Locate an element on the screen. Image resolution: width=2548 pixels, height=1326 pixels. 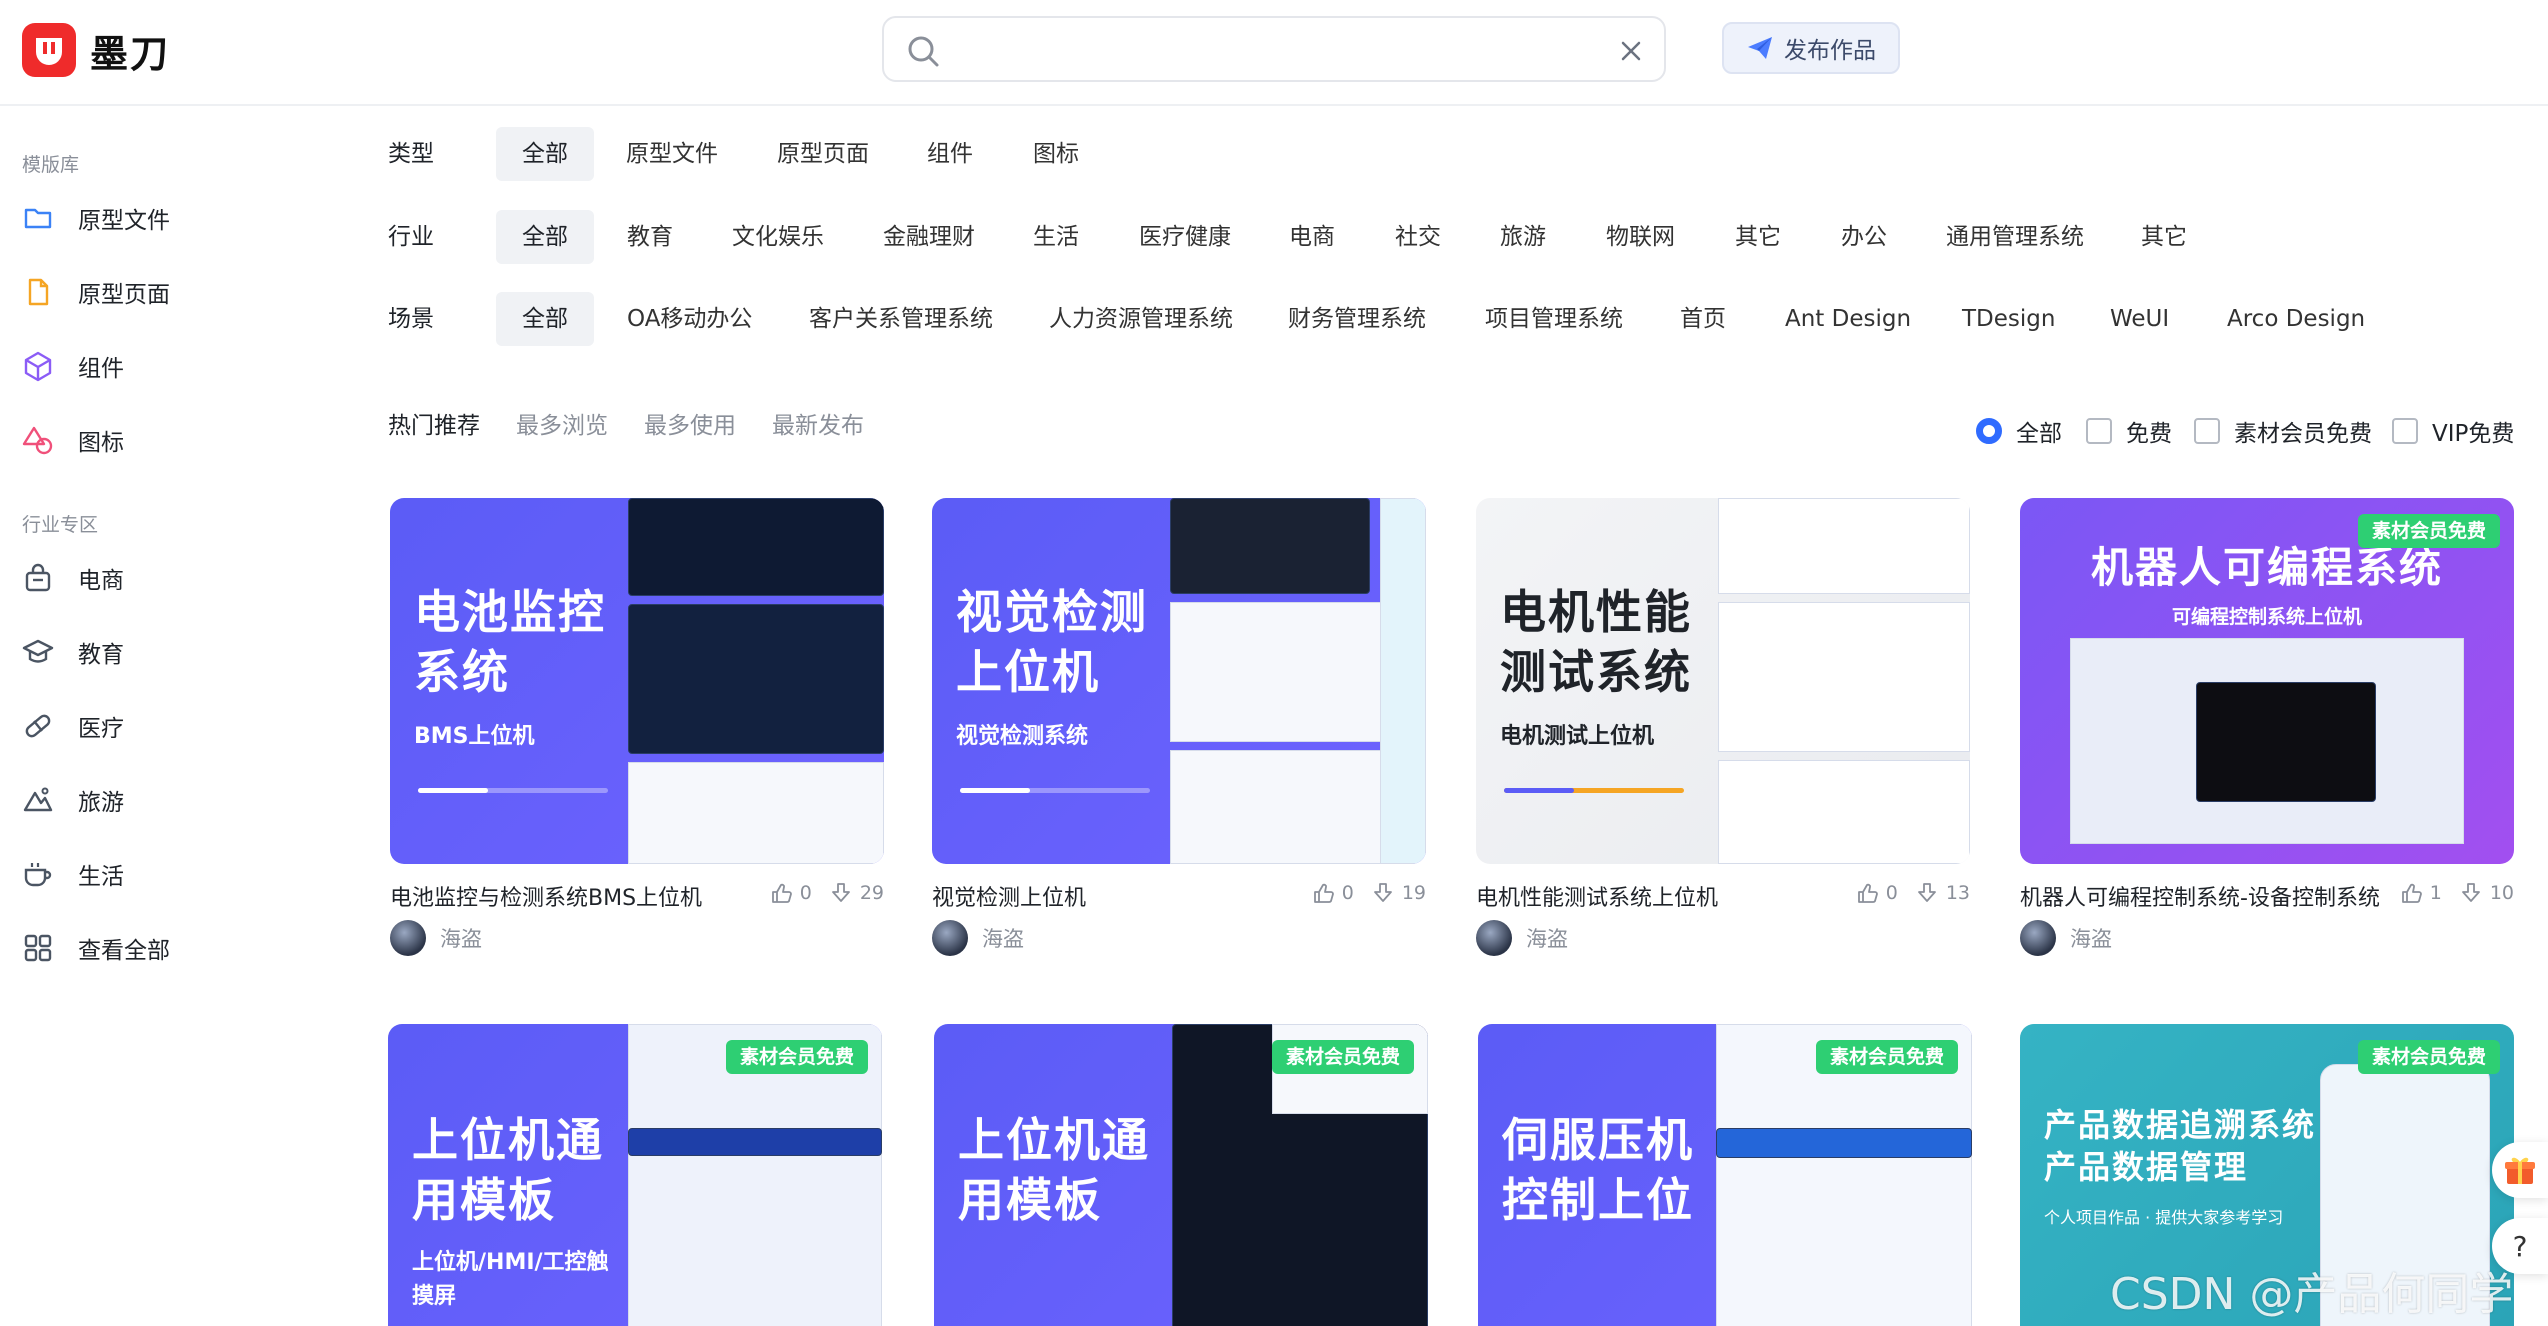
card-thumbnail: 上位机通 用模板 素材会员免费 is located at coordinates (1181, 1175).